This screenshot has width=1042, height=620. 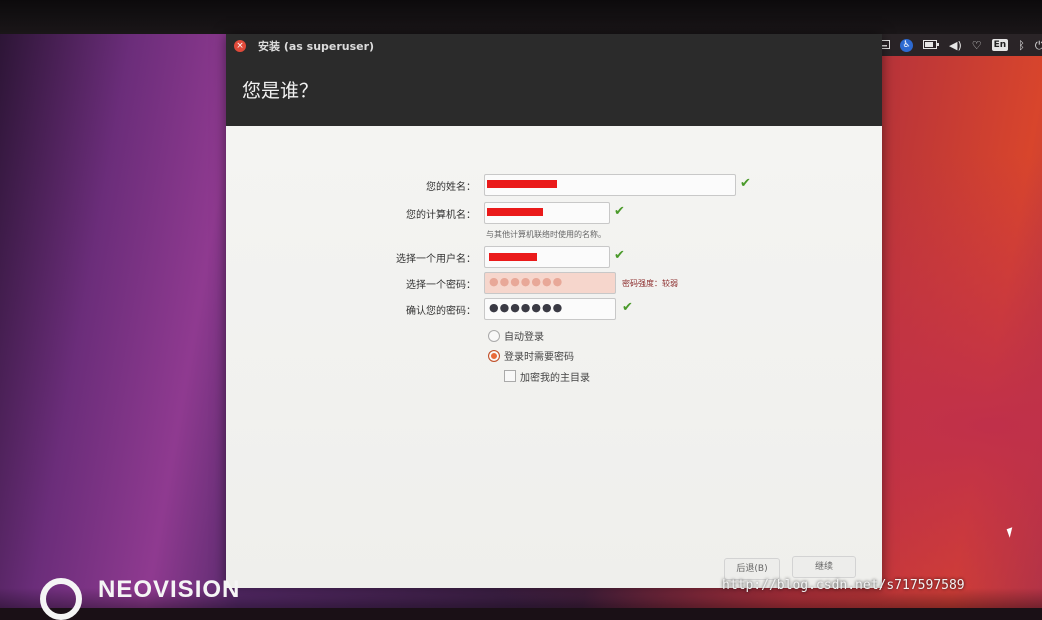 I want to click on brand-text: NEOVISION, so click(x=169, y=589).